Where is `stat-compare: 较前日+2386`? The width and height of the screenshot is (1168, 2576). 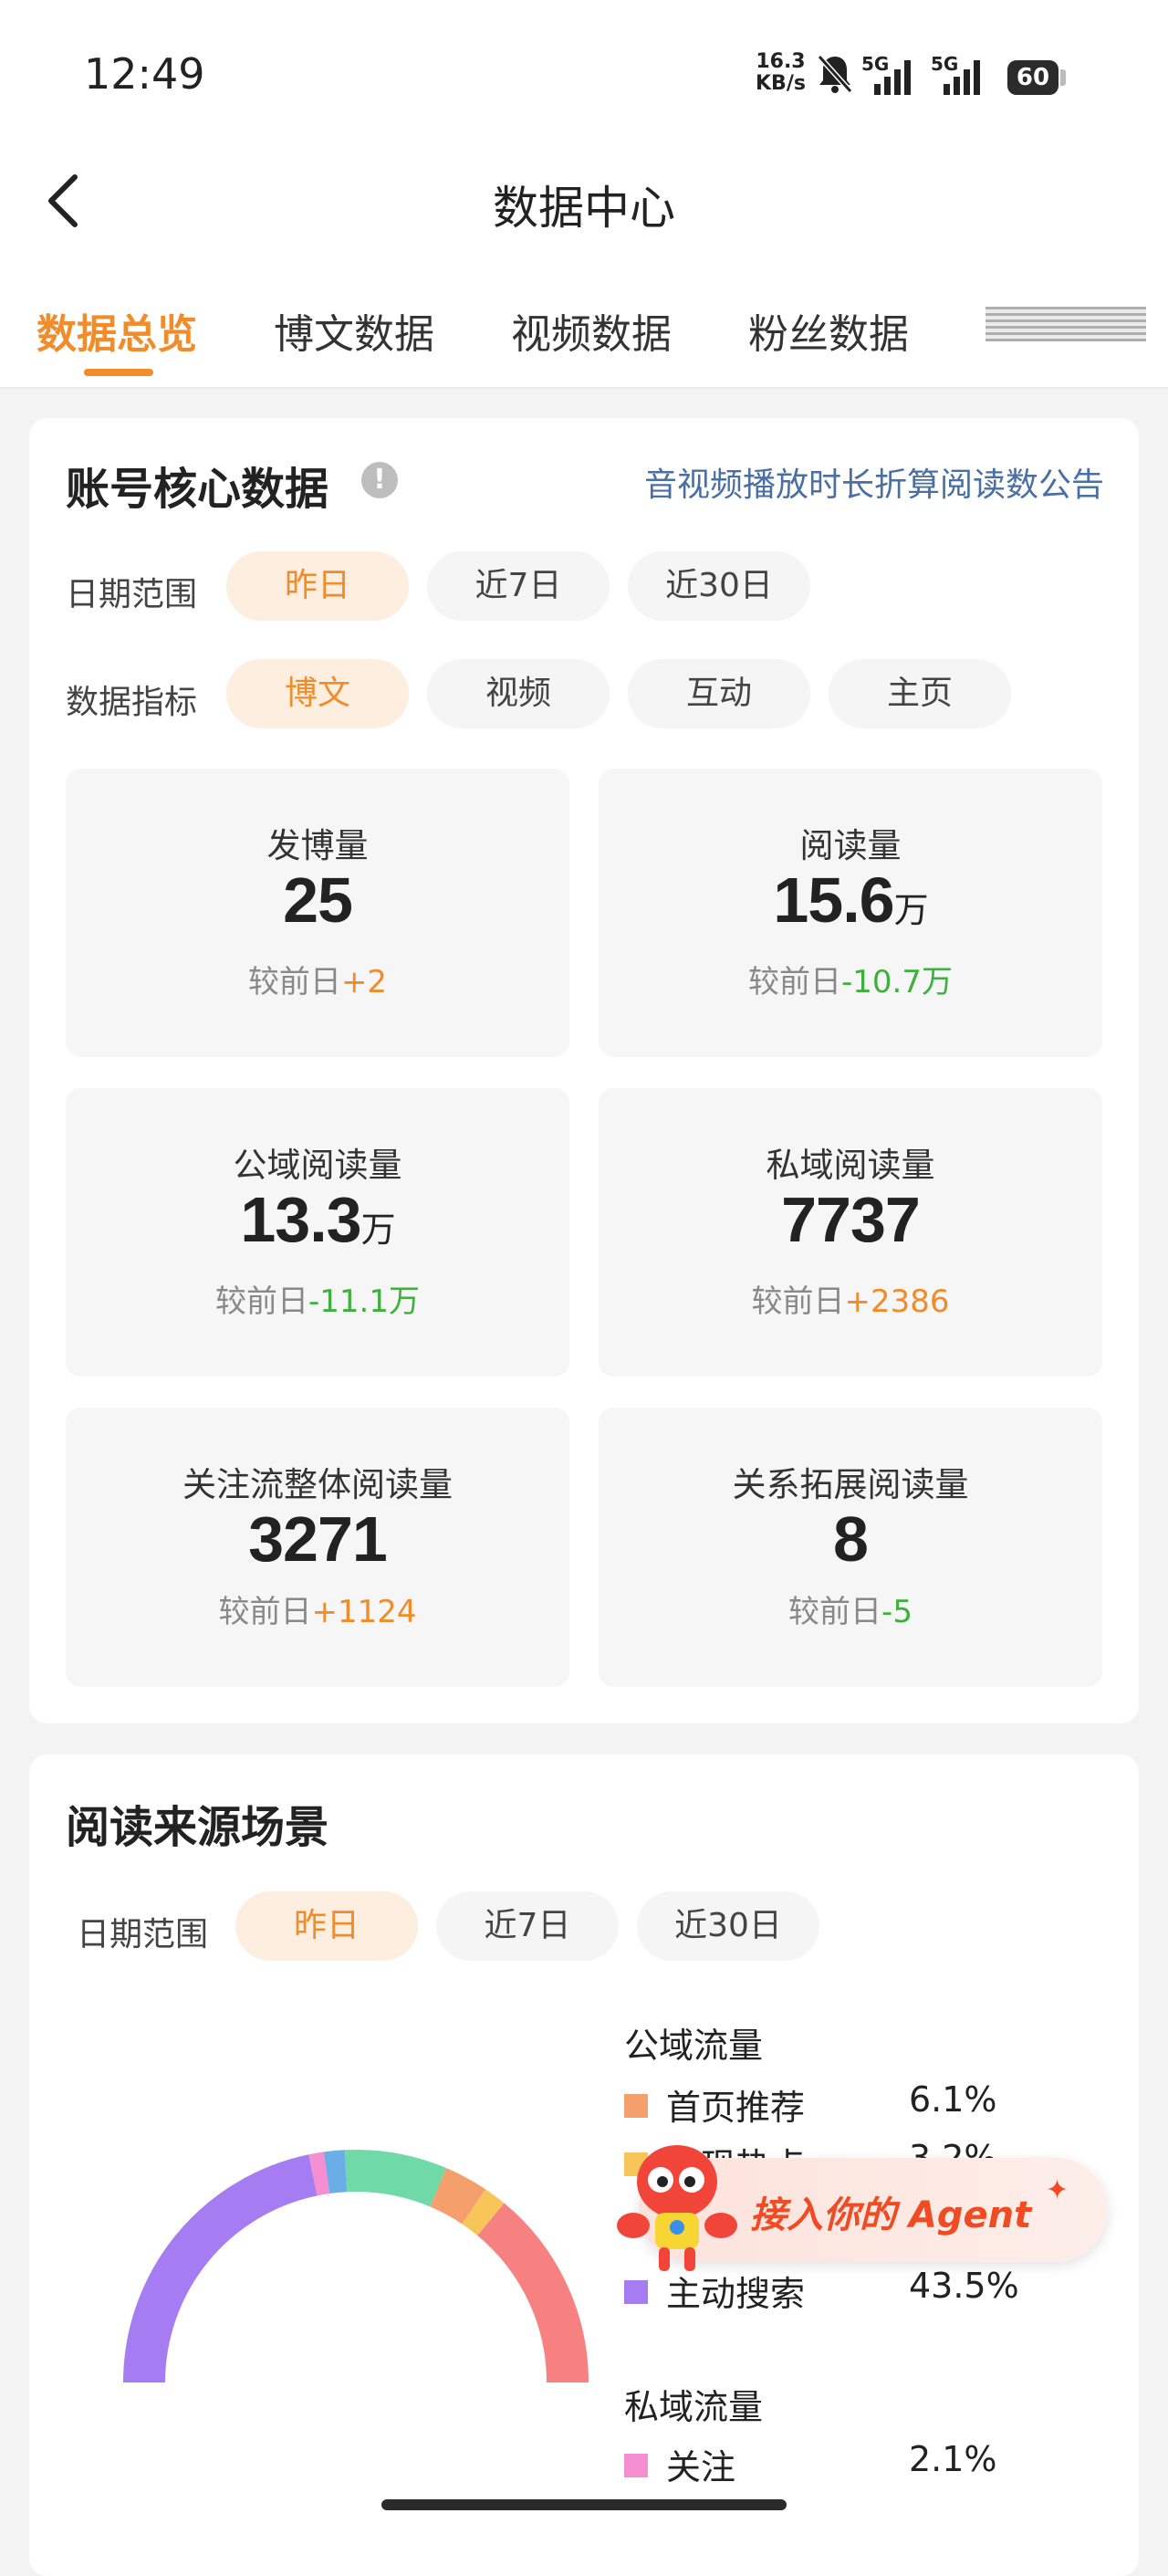 stat-compare: 较前日+2386 is located at coordinates (850, 1301).